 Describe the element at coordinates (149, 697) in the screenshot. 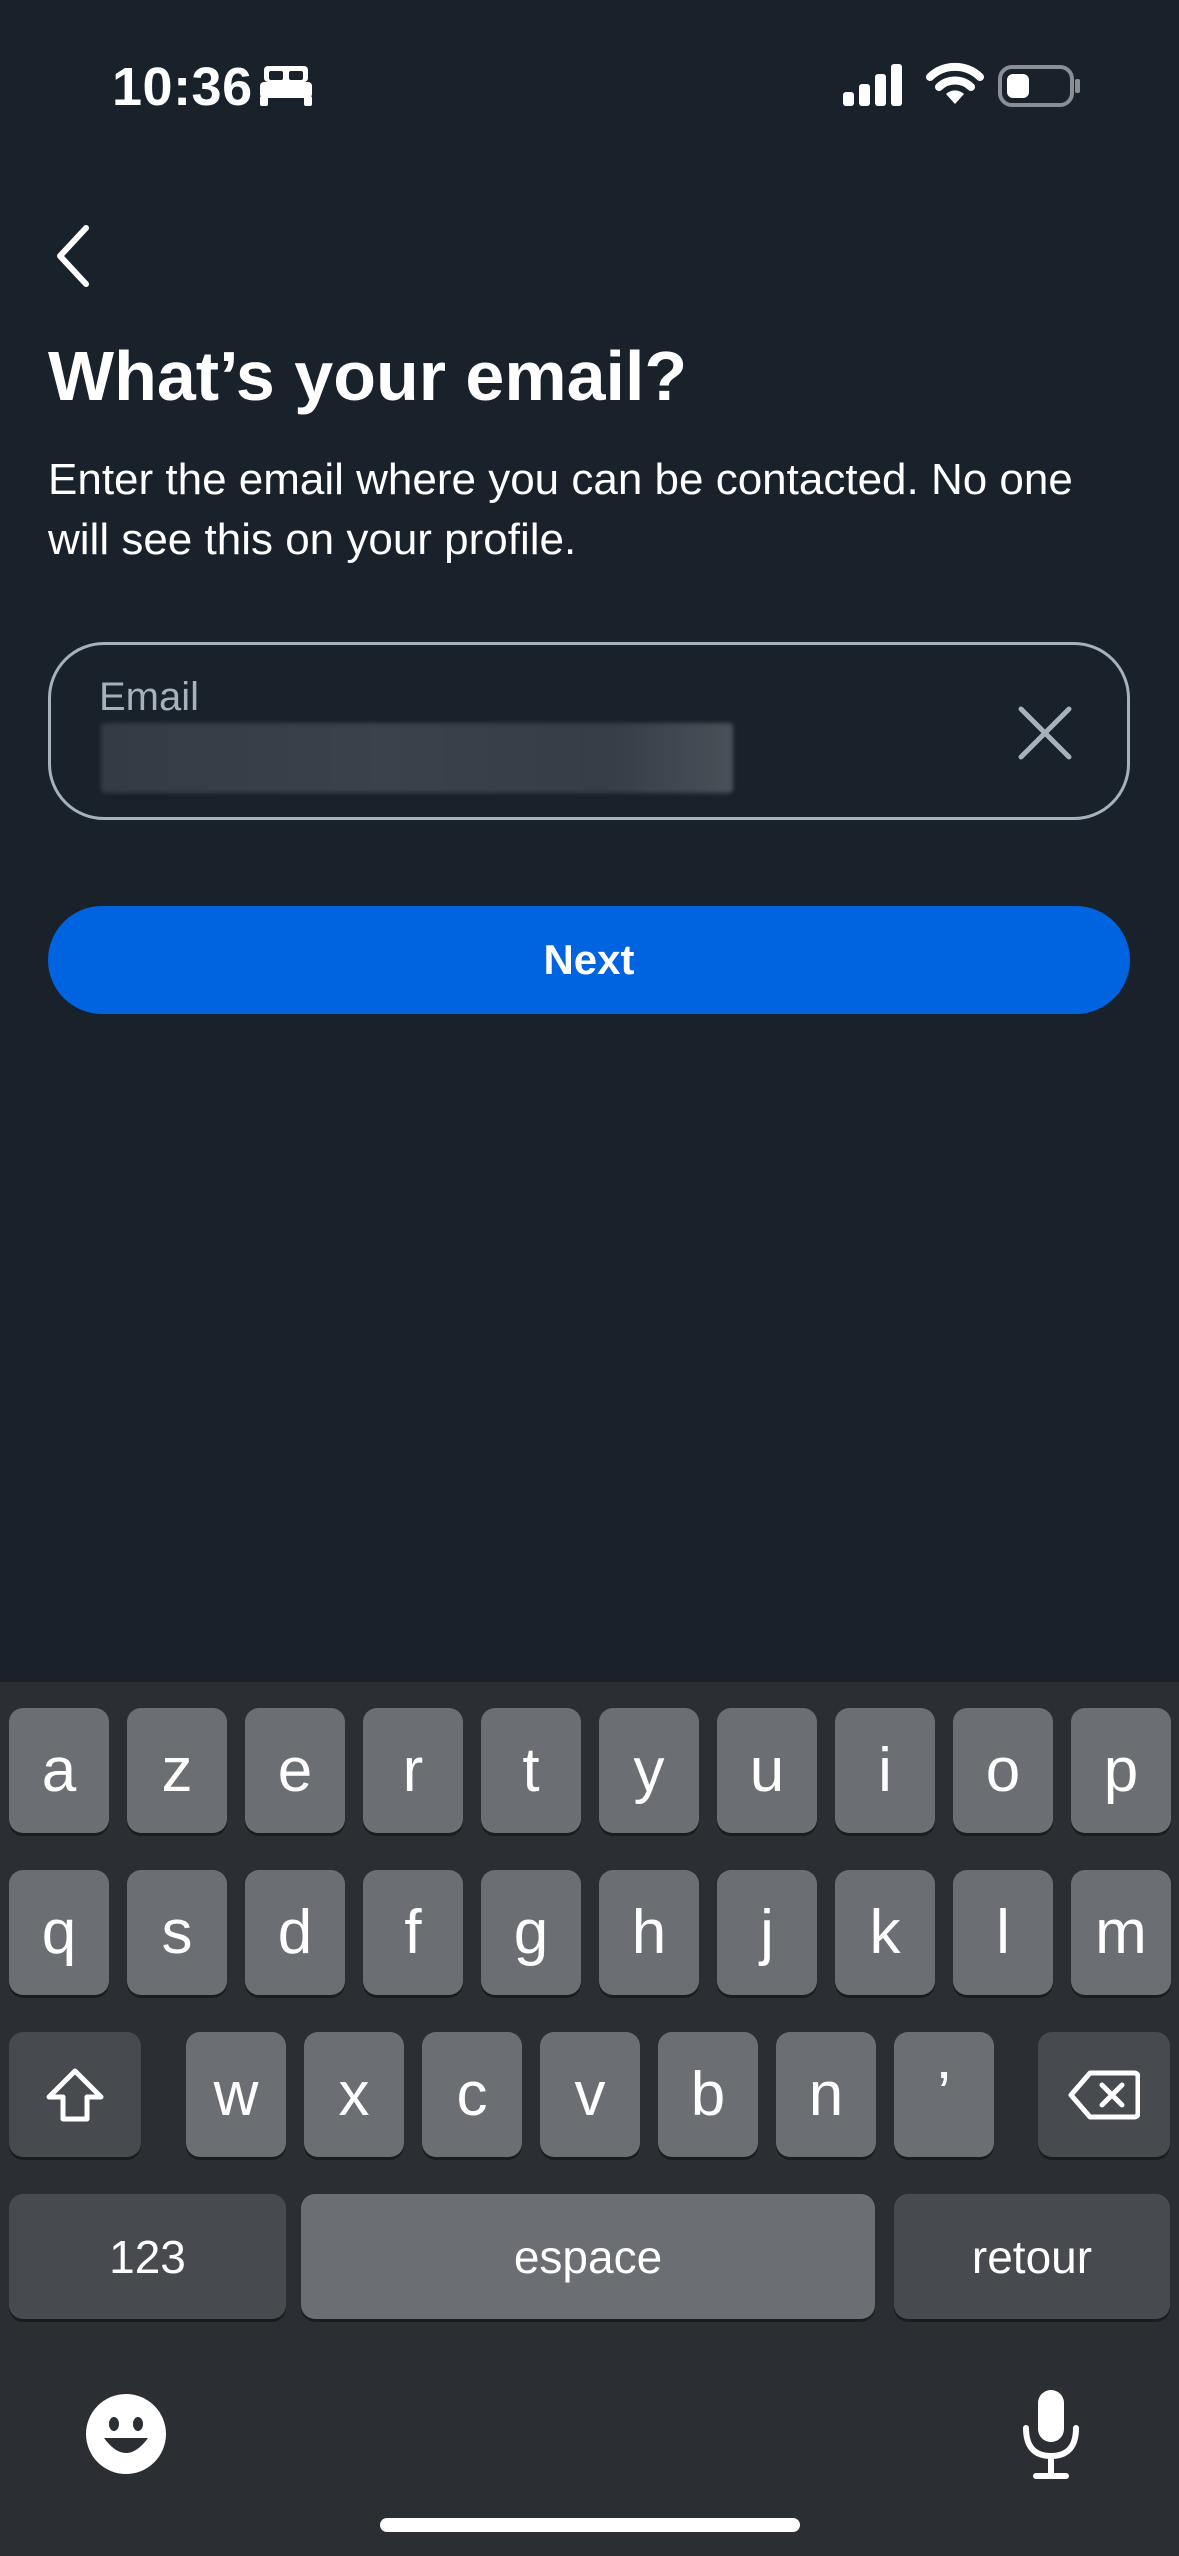

I see `email-label: Email` at that location.